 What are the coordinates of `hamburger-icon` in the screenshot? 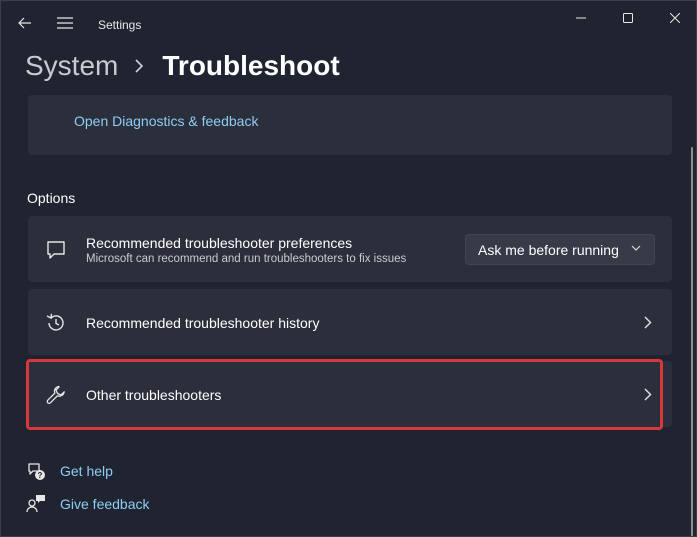 It's located at (65, 23).